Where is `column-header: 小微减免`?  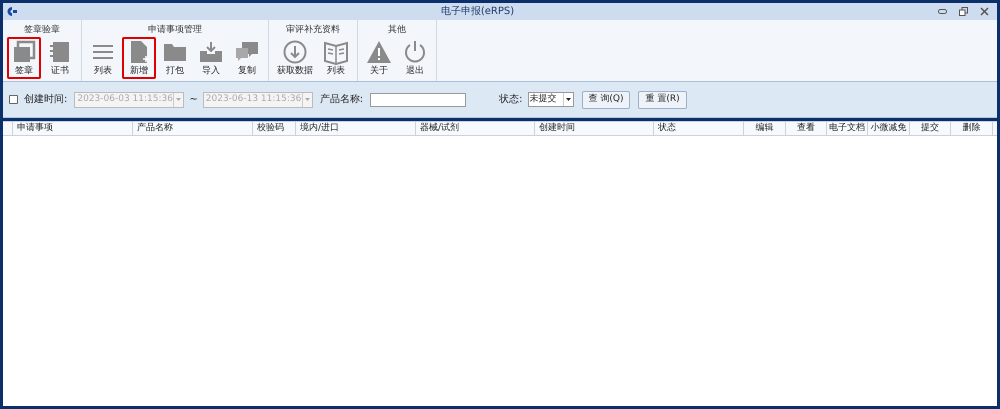
column-header: 小微减免 is located at coordinates (889, 128).